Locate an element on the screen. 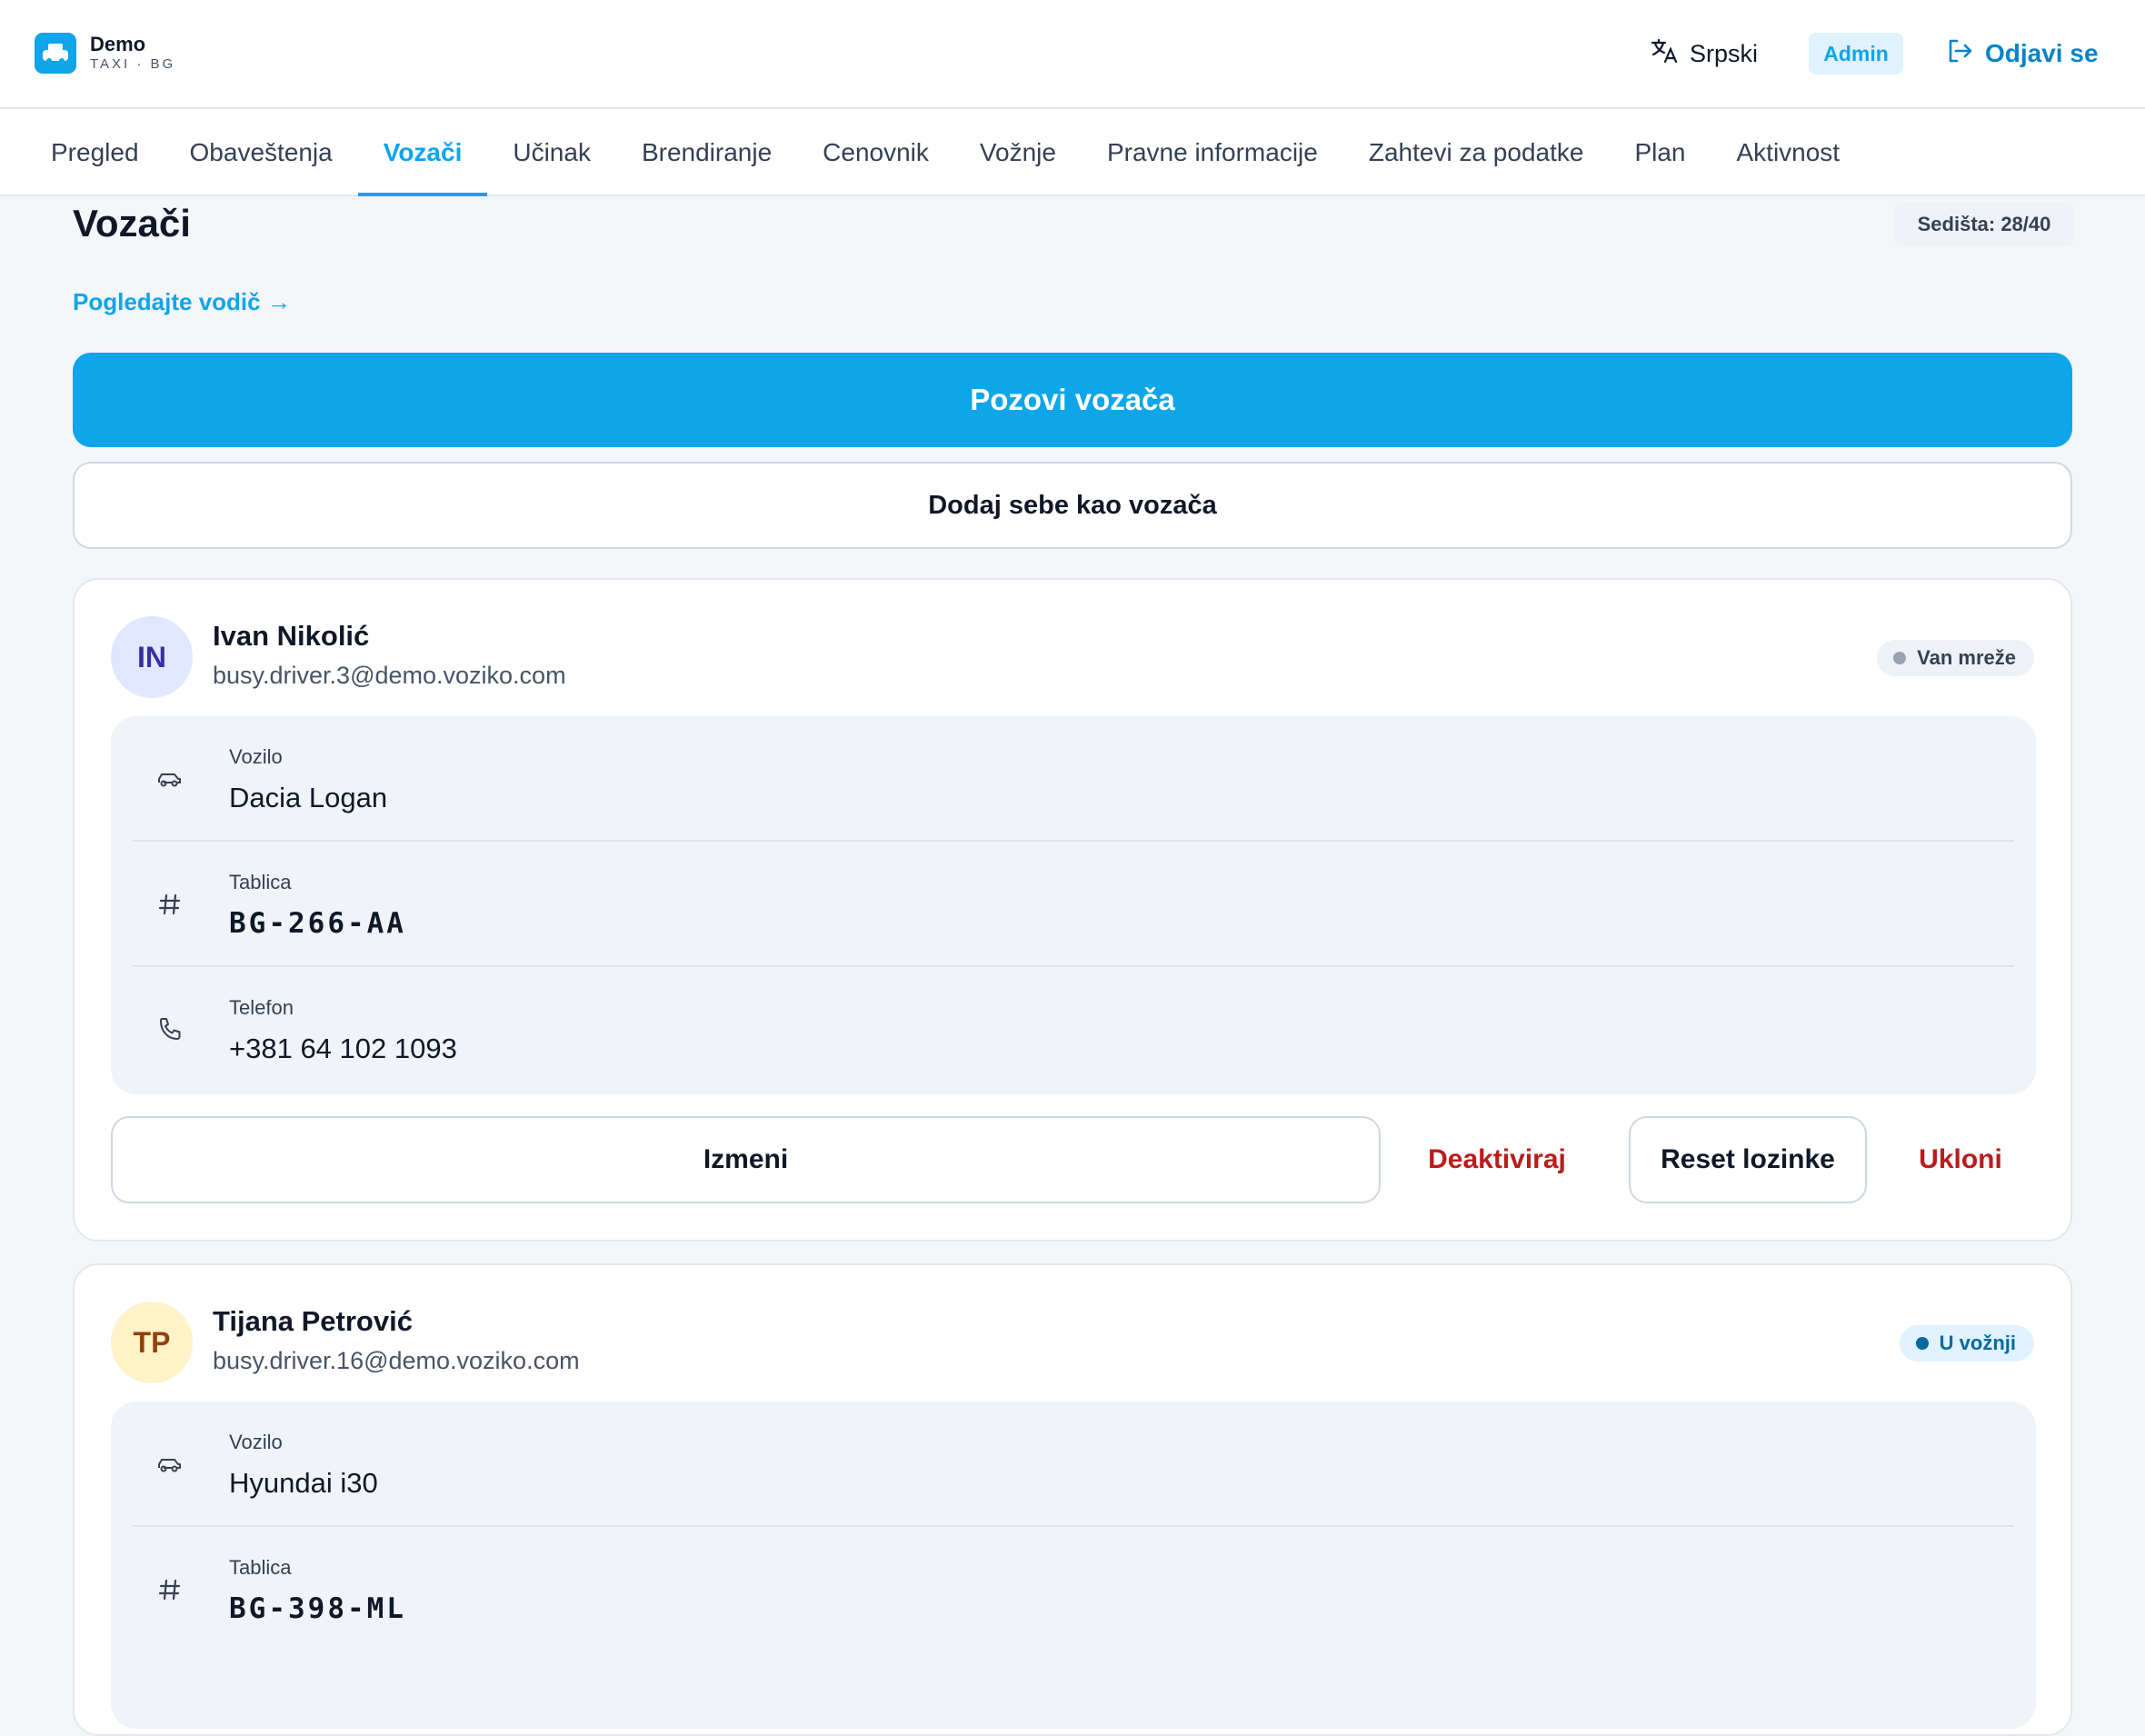 The height and width of the screenshot is (1736, 2145). avatar: TP is located at coordinates (152, 1342).